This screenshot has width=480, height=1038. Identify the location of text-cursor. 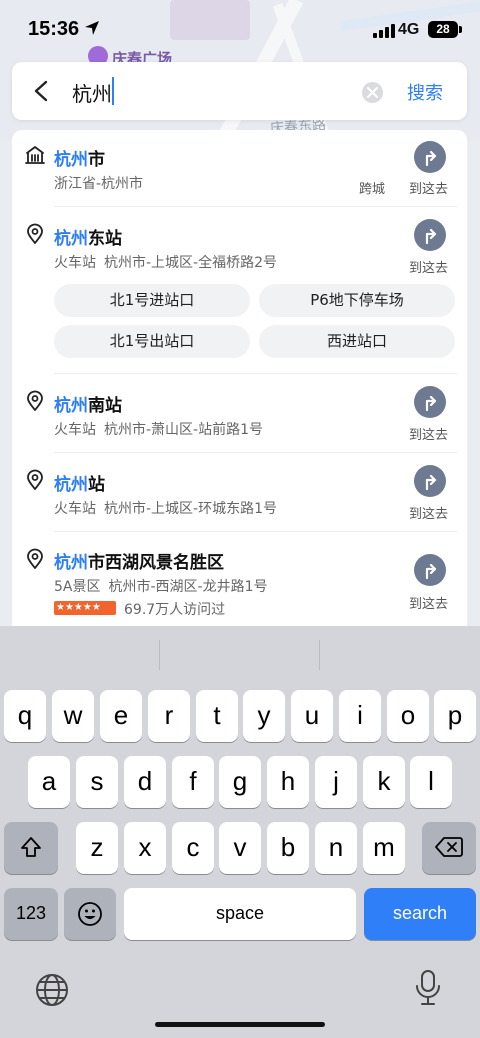
(113, 91).